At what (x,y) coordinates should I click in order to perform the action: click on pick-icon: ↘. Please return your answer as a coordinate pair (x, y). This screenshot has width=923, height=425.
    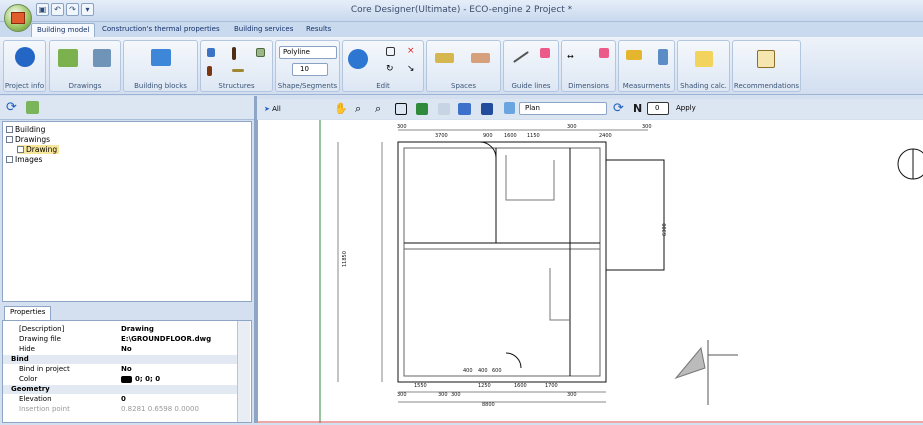
    Looking at the image, I should click on (411, 69).